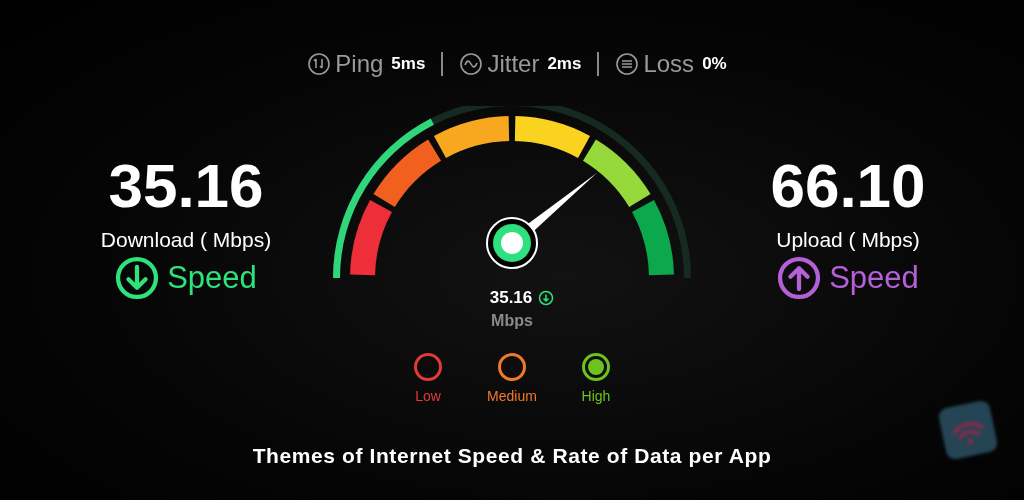 This screenshot has width=1024, height=500. I want to click on download-value: 35.16, so click(186, 186).